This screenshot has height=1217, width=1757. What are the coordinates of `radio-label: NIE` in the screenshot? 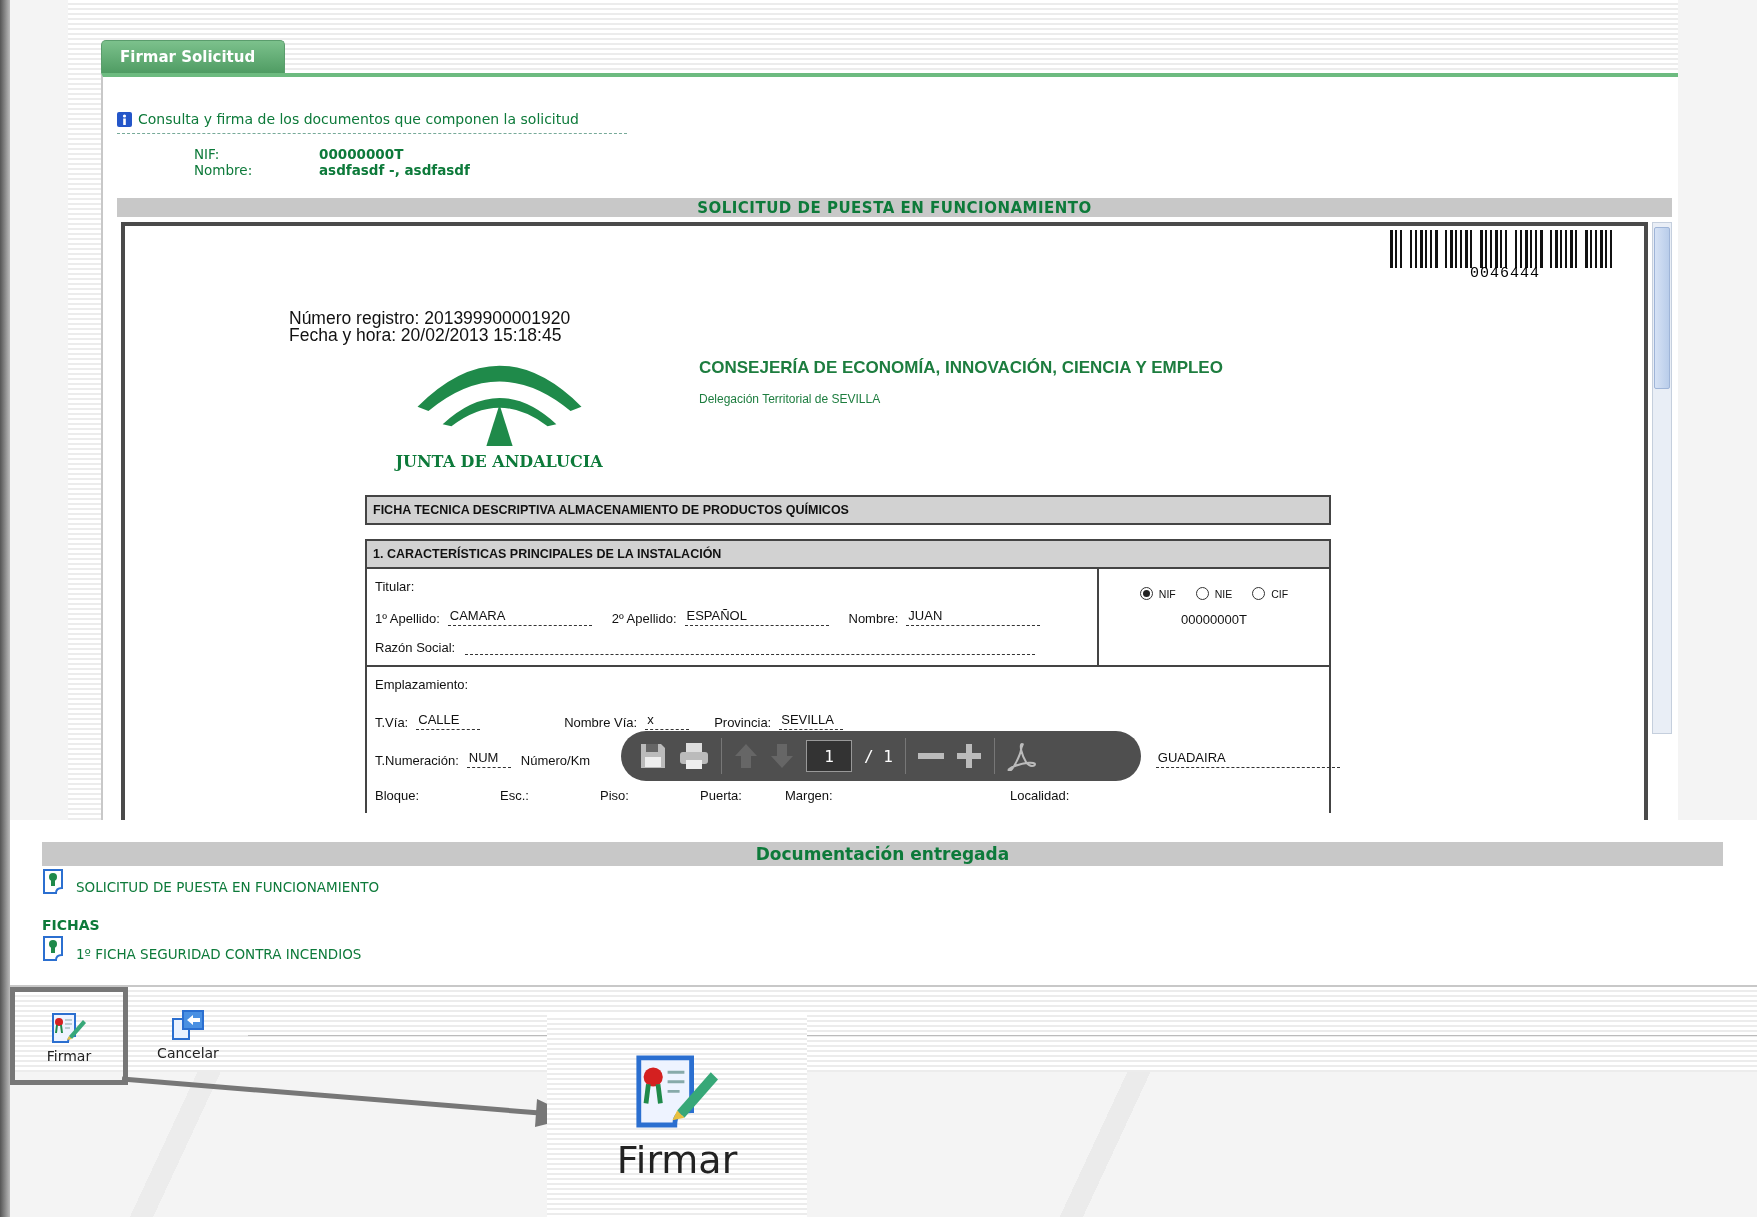 It's located at (1223, 593).